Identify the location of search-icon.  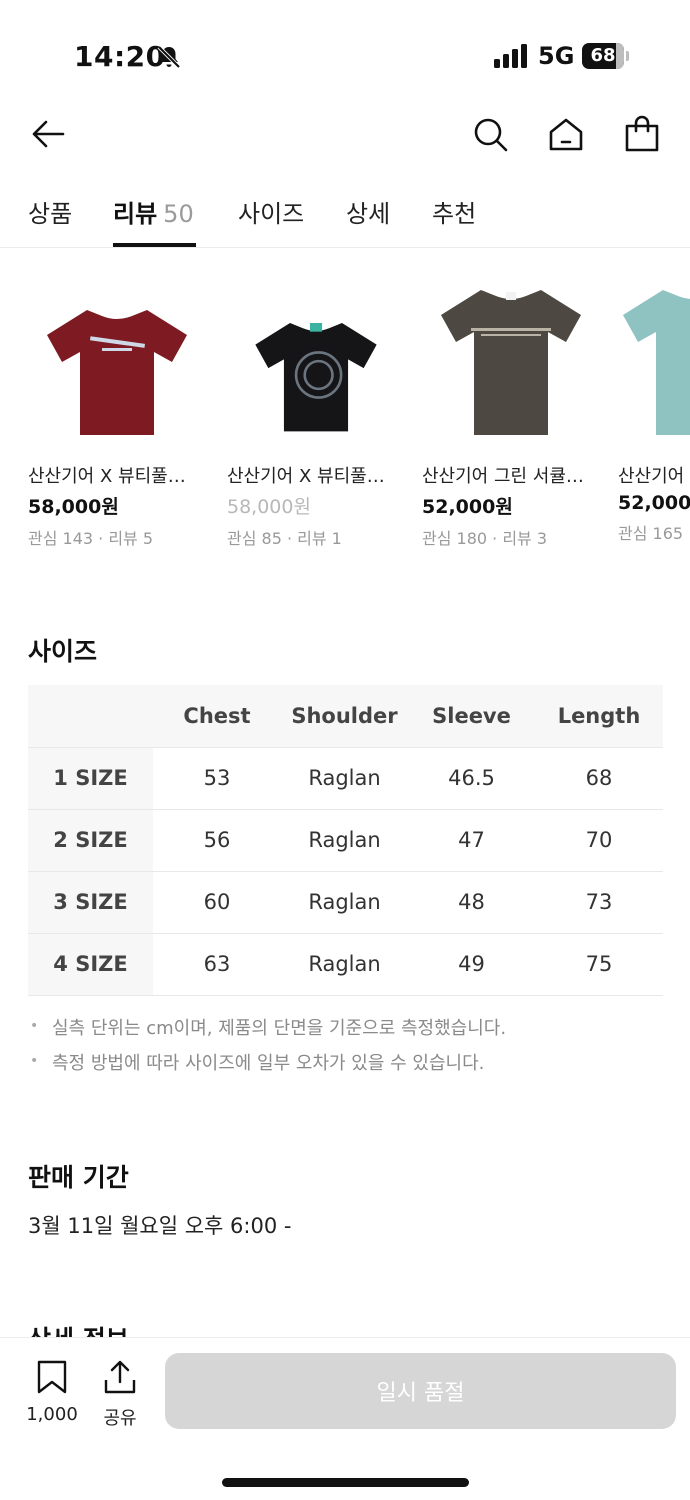
(491, 135).